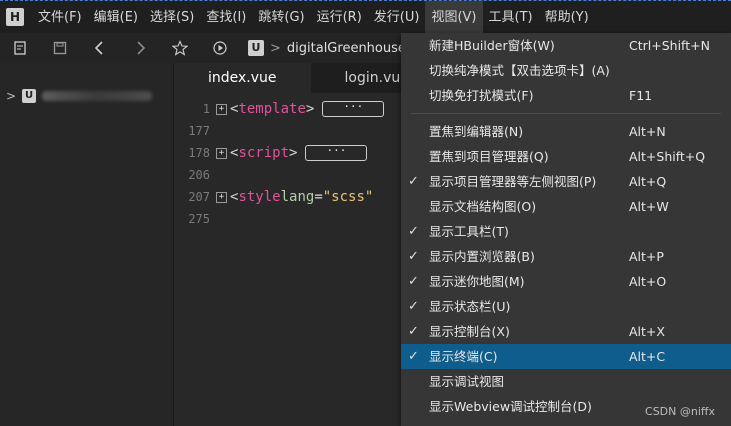 This screenshot has width=731, height=426. I want to click on menu-item-2: 选择(S), so click(172, 17).